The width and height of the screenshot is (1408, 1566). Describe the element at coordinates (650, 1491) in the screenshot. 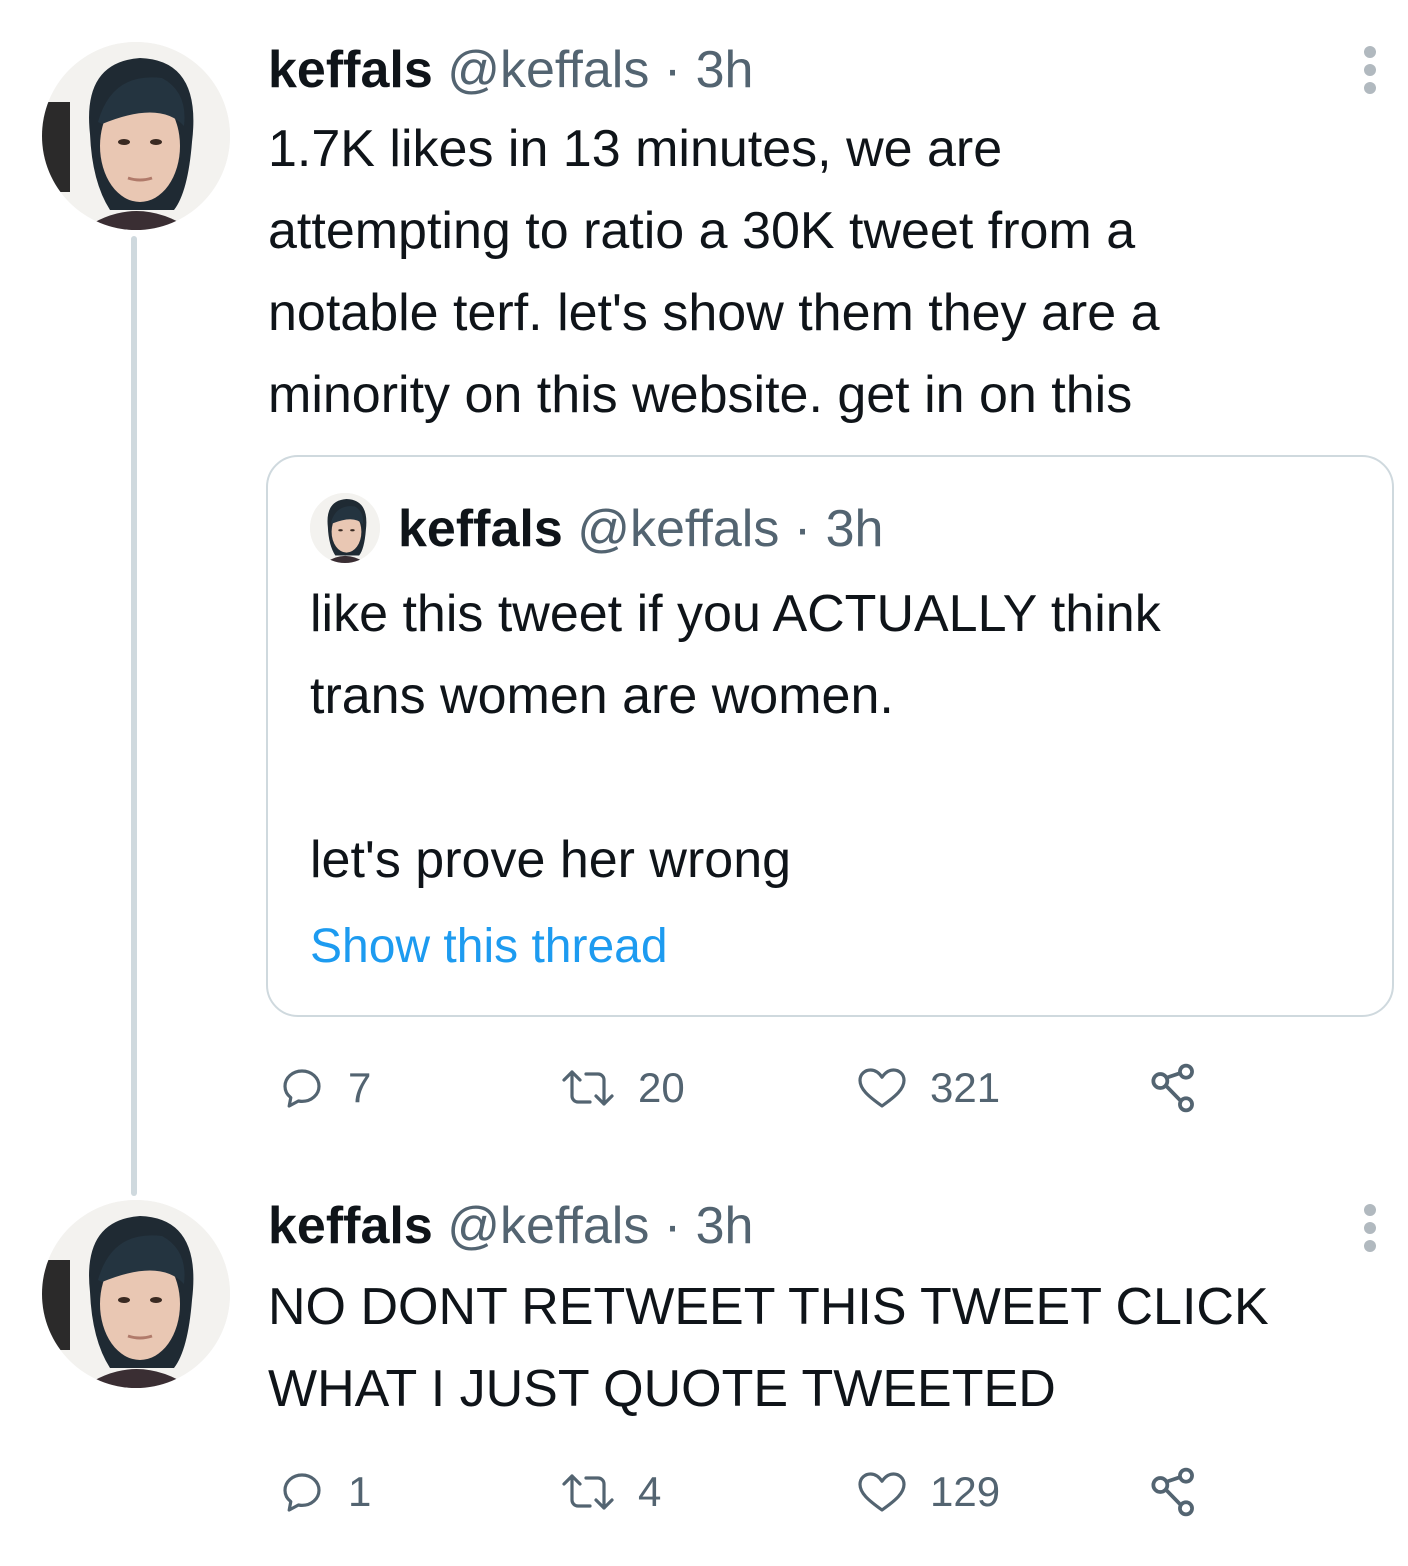

I see `retweet-count: 4` at that location.